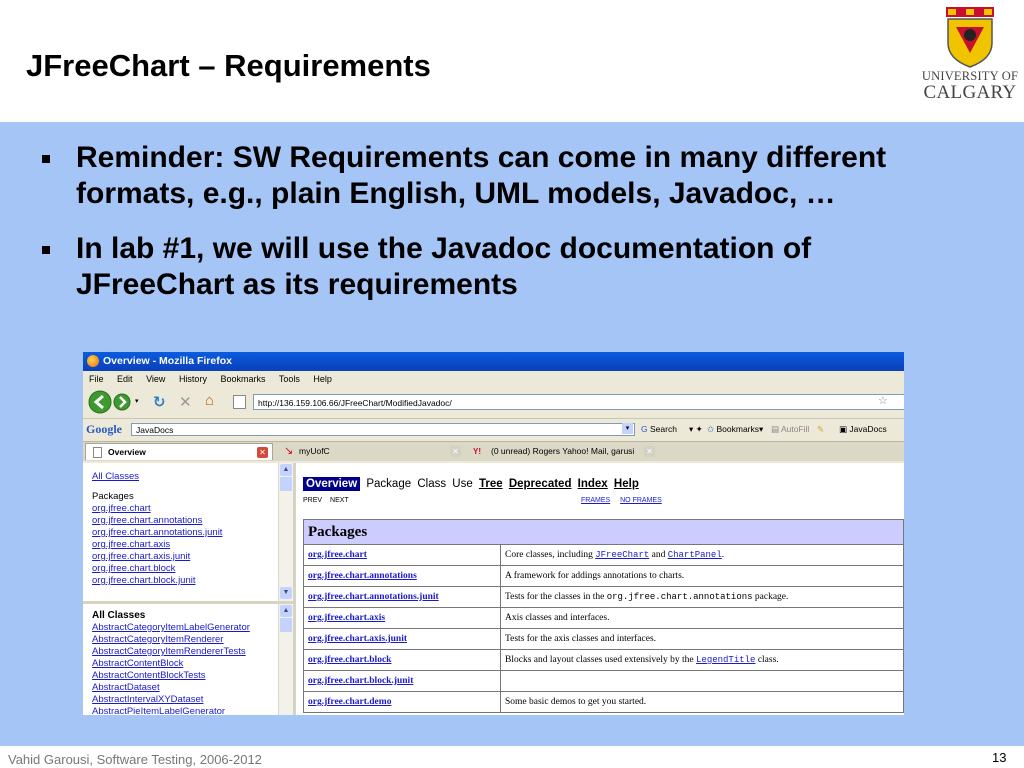 The height and width of the screenshot is (768, 1024). Describe the element at coordinates (171, 688) in the screenshot. I see `class-link: AbstractDataset` at that location.